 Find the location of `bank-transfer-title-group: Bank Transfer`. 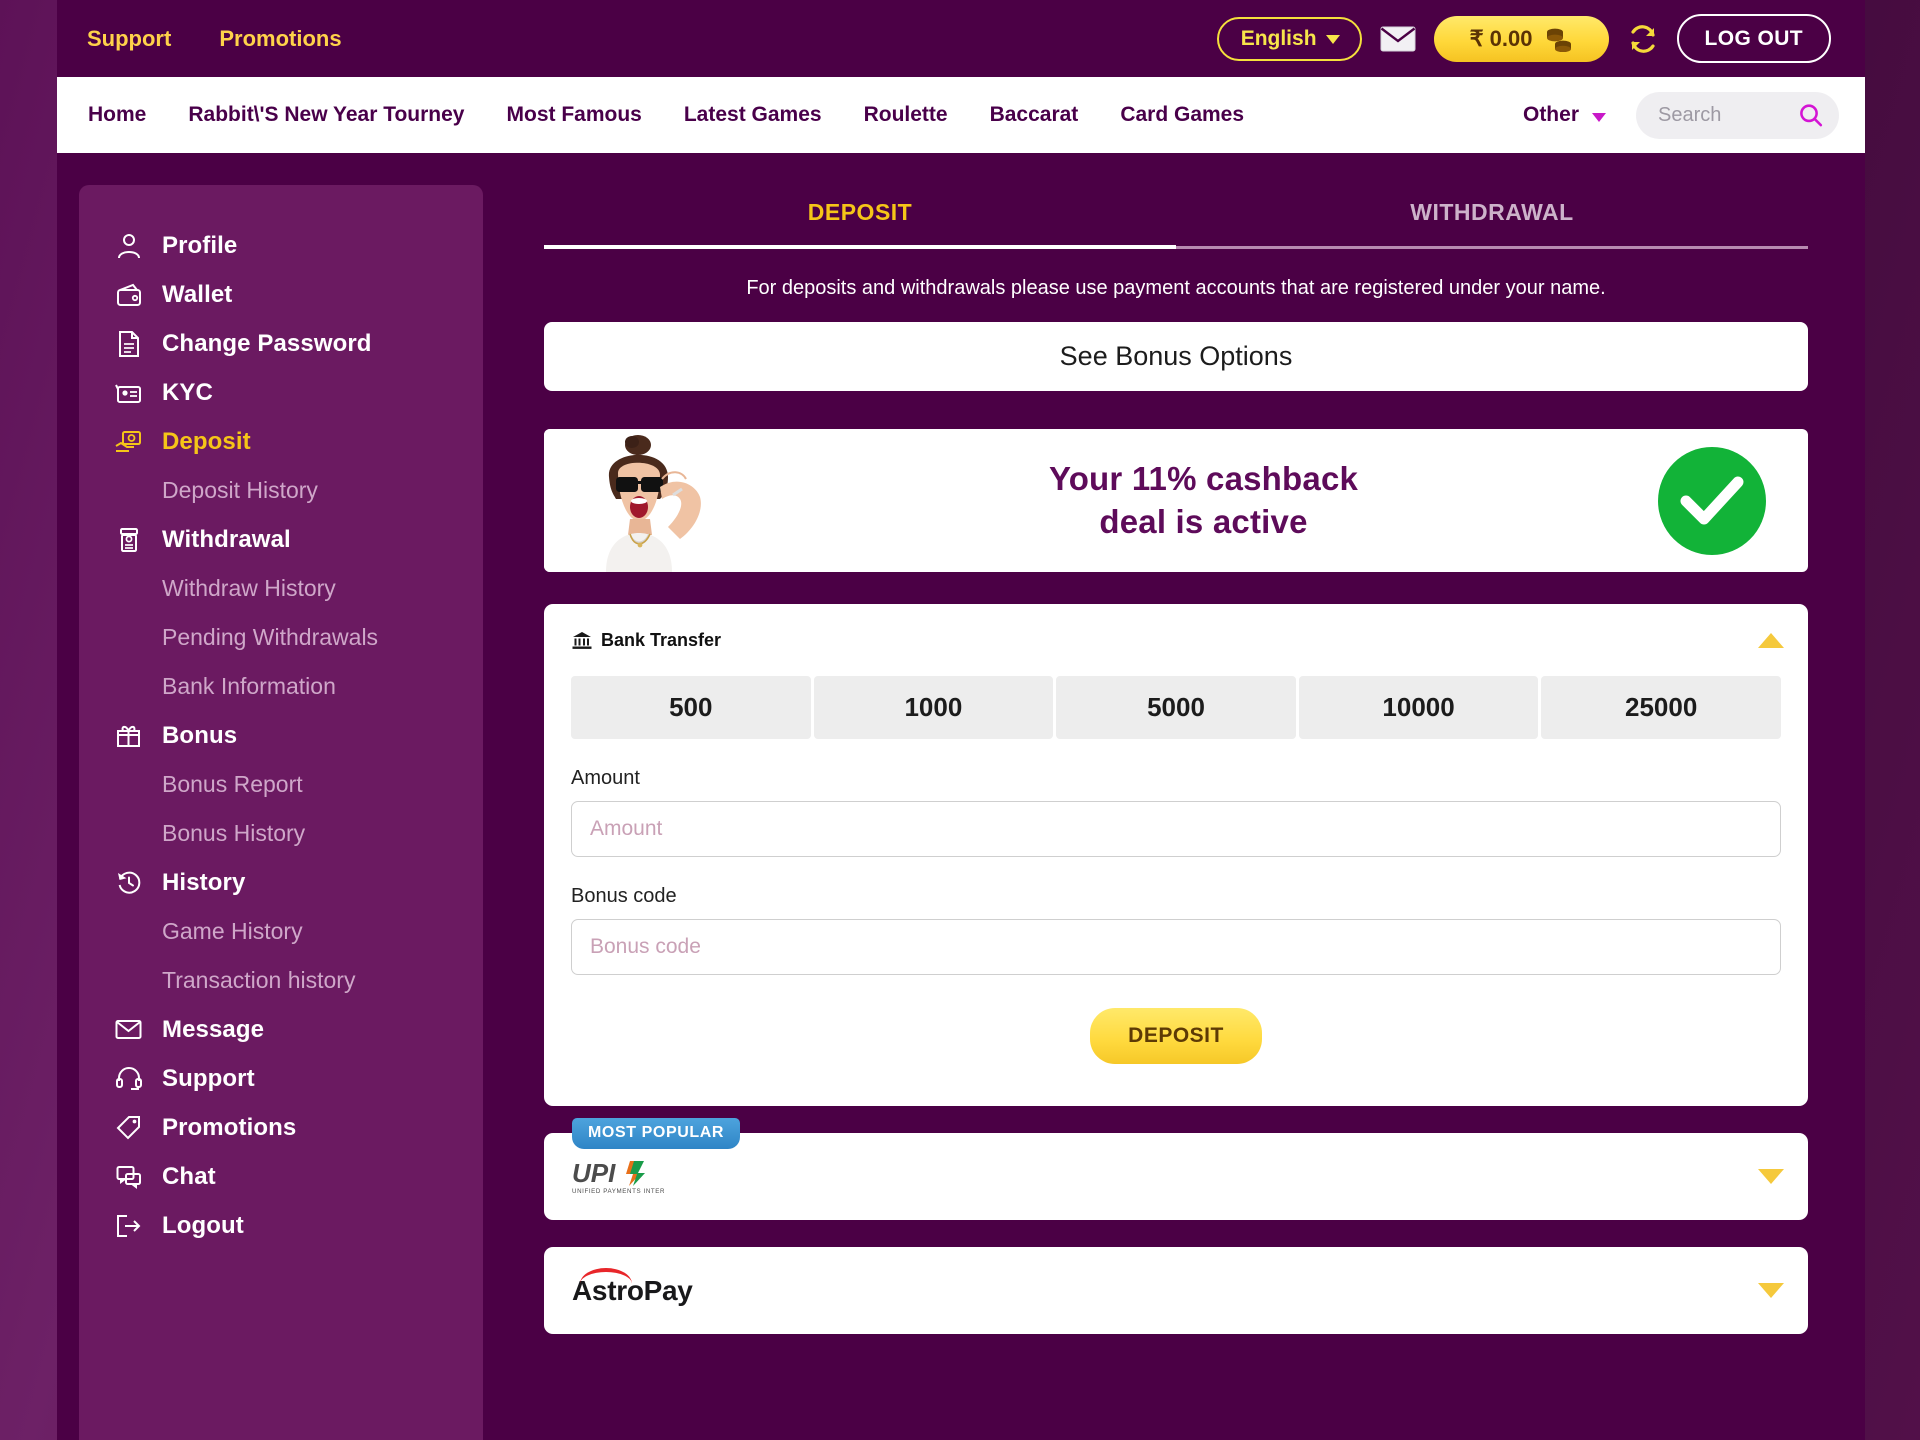

bank-transfer-title-group: Bank Transfer is located at coordinates (646, 640).